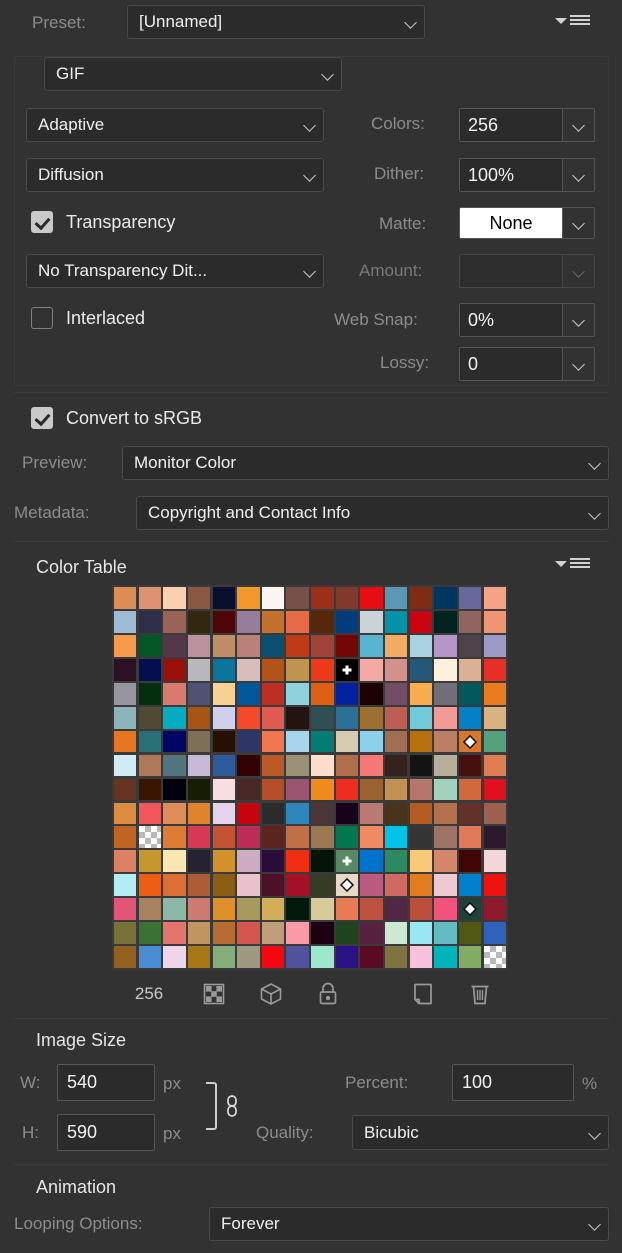  I want to click on preset-select: [Unnamed], so click(276, 22).